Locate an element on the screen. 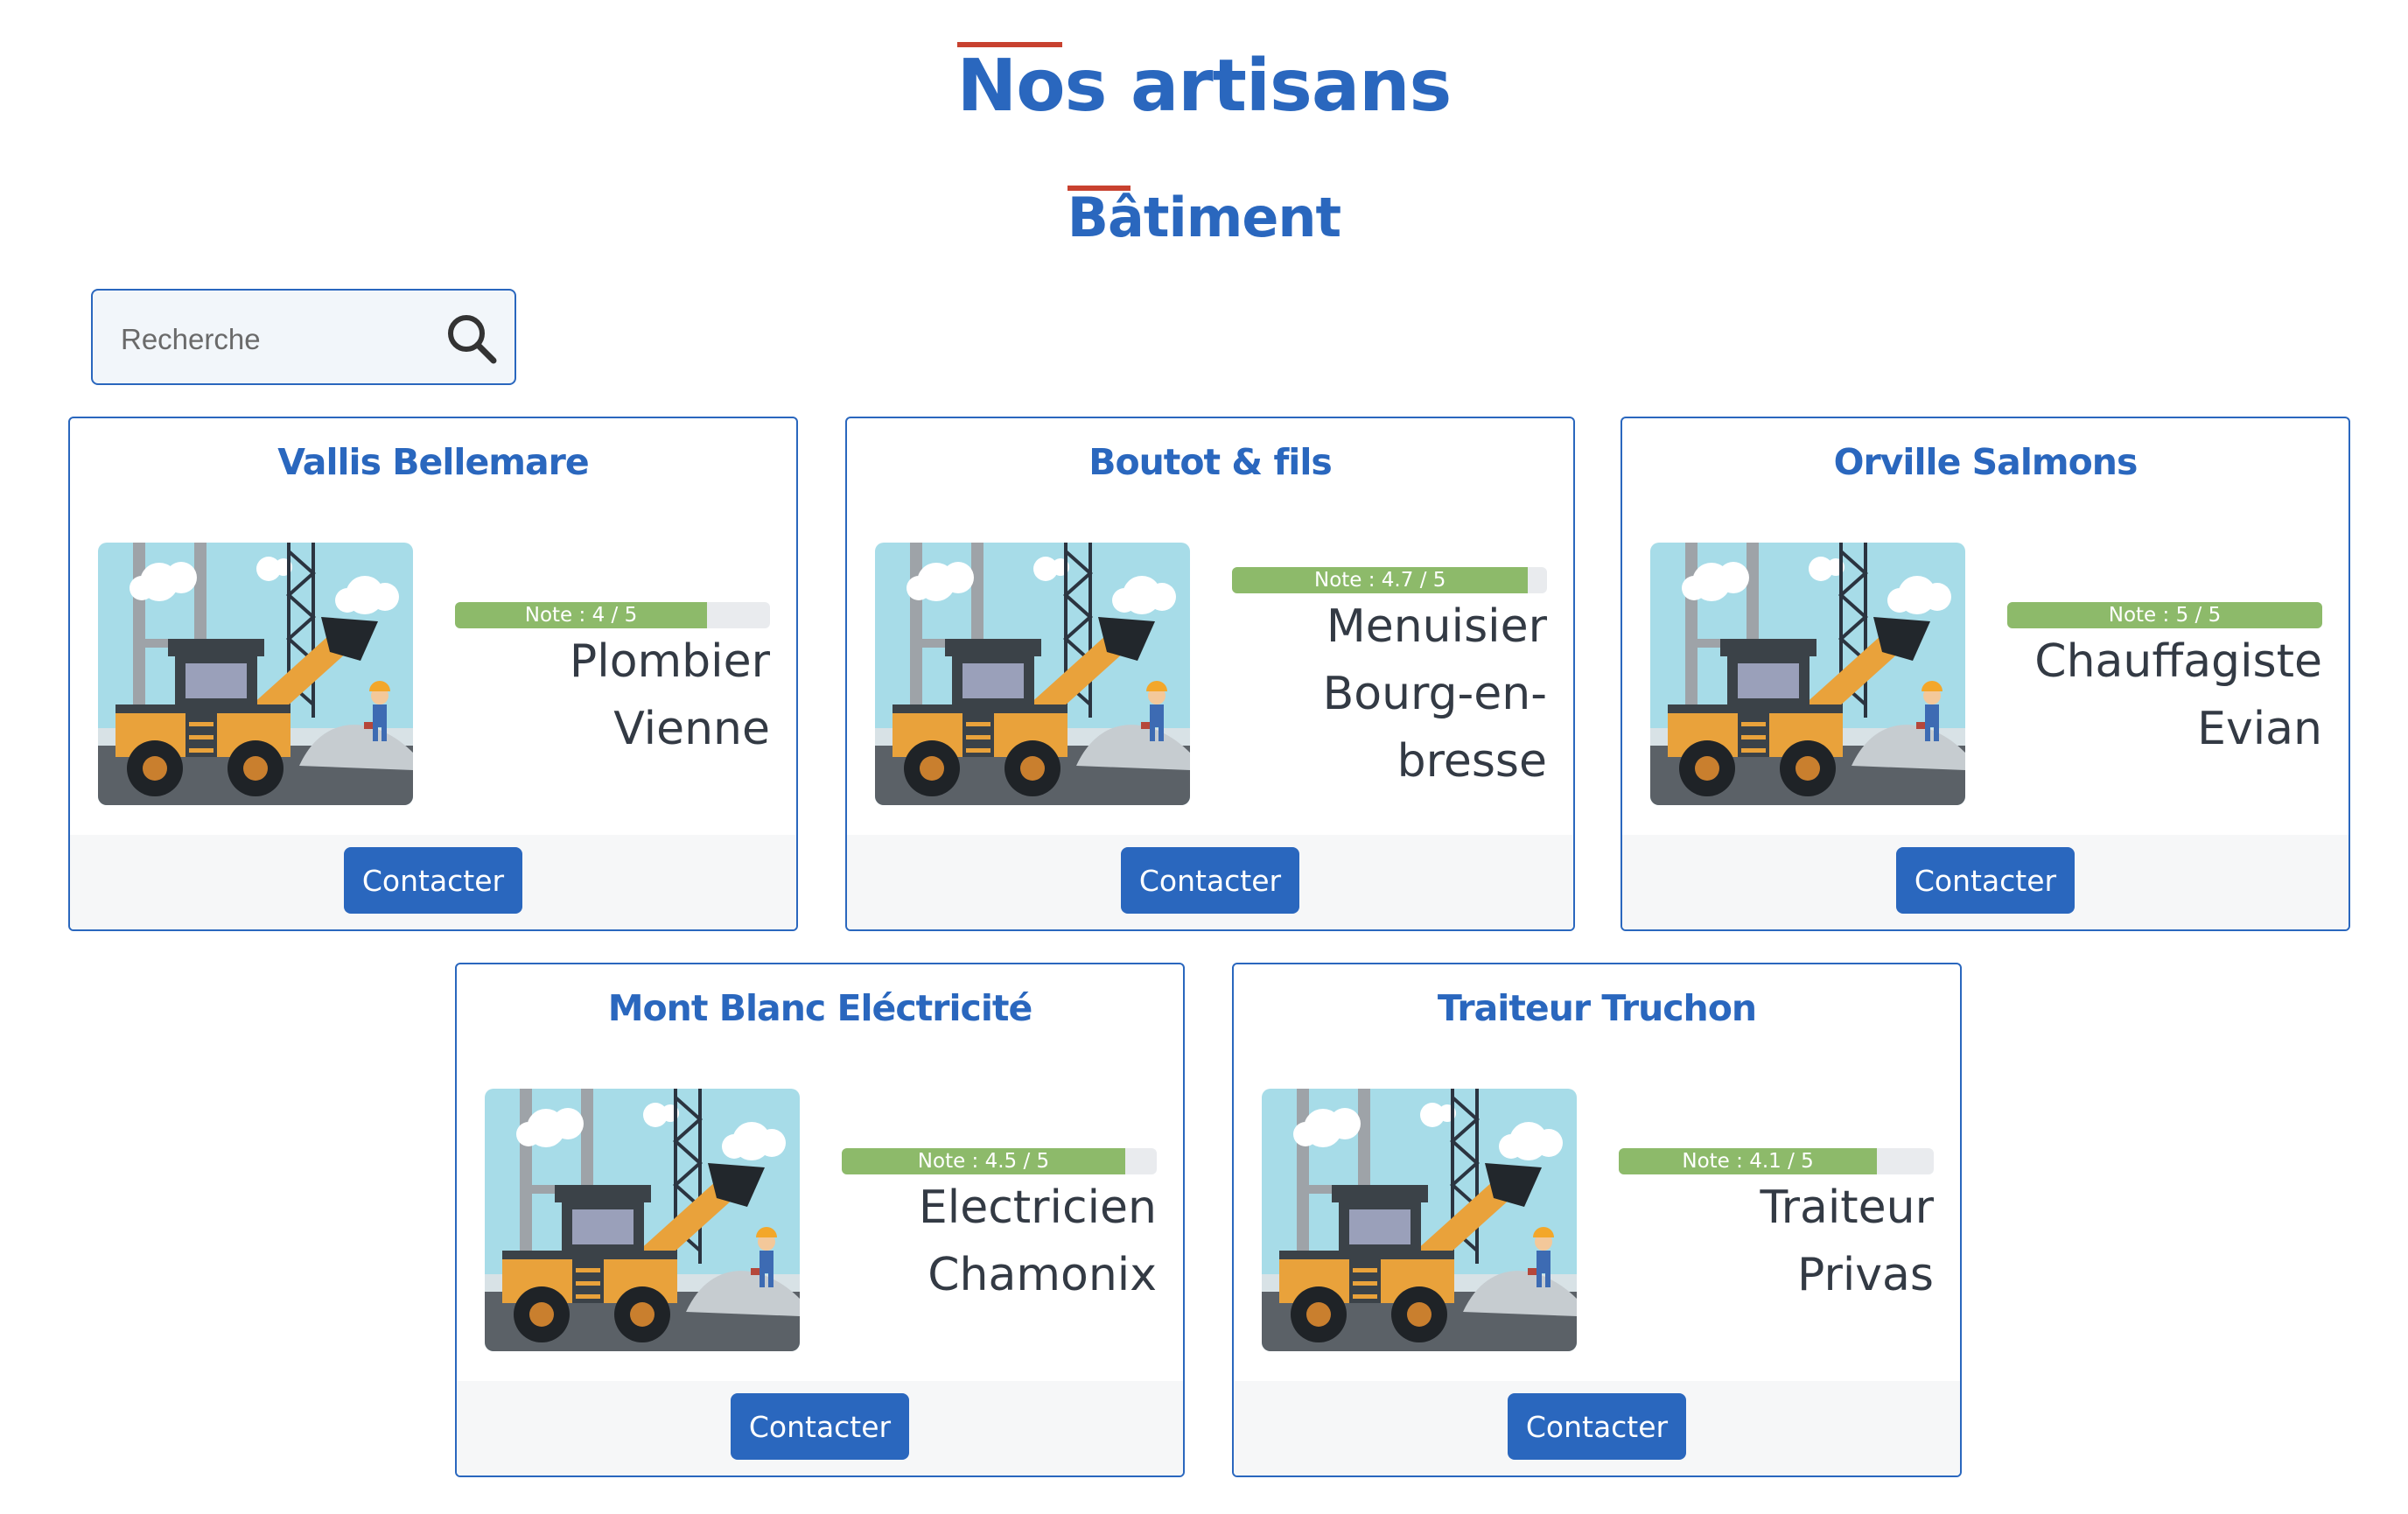  artisan-name: Mont Blanc Eléctricité is located at coordinates (820, 1008).